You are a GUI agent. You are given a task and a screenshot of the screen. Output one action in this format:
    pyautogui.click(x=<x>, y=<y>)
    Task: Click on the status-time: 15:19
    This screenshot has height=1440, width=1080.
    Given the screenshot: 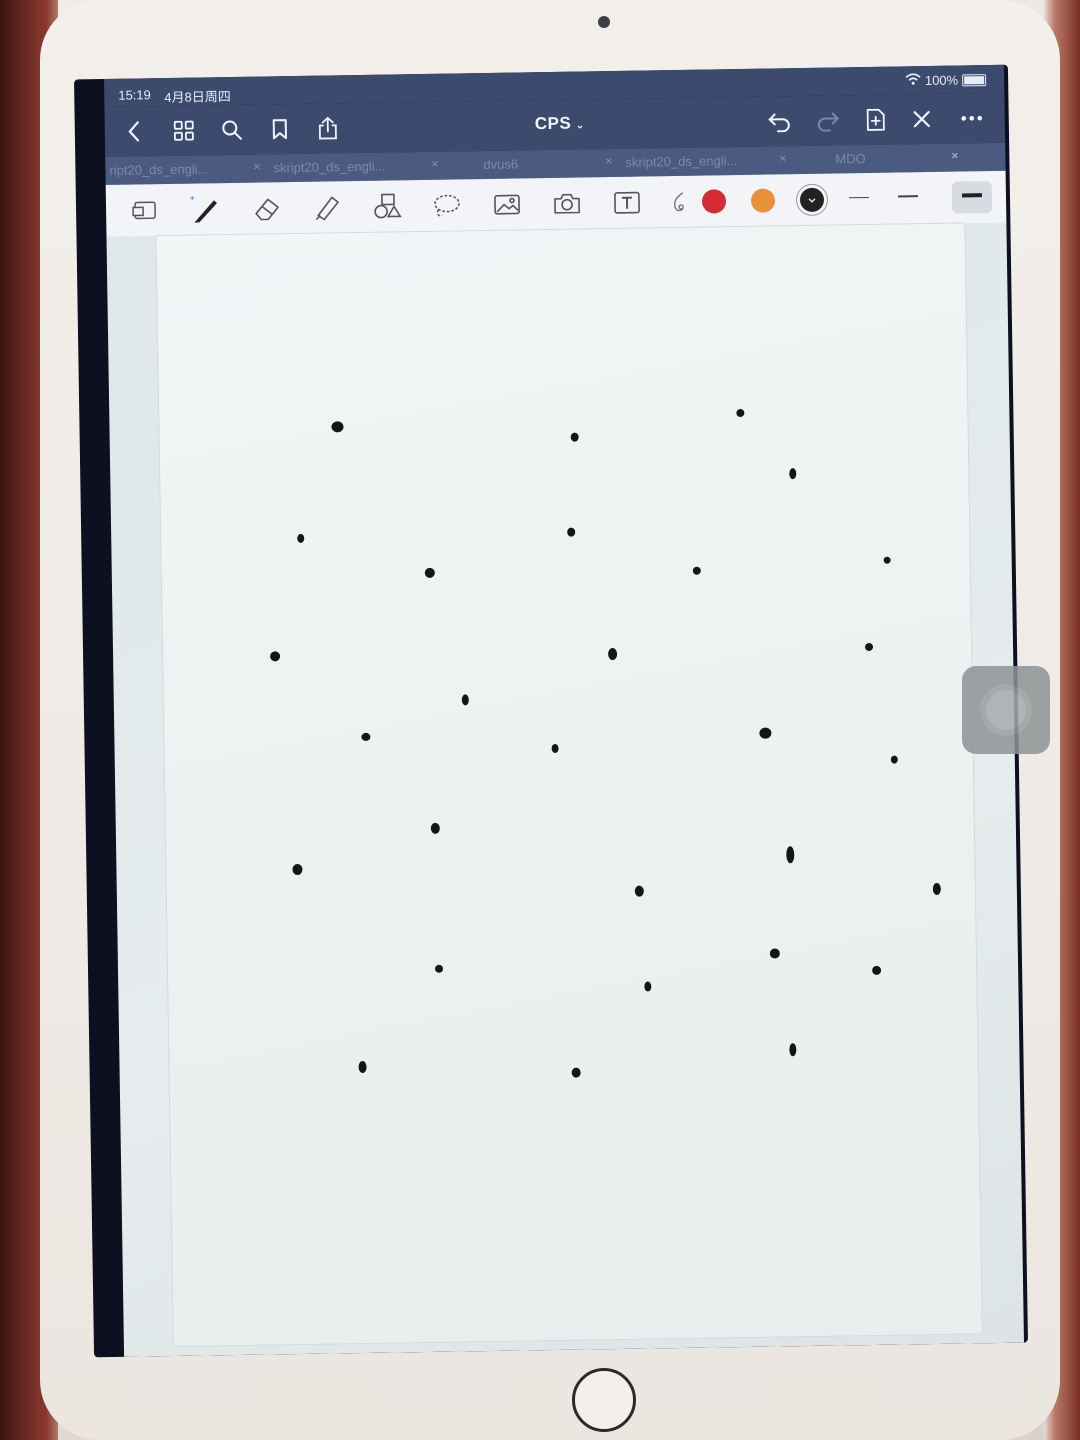 What is the action you would take?
    pyautogui.click(x=134, y=95)
    